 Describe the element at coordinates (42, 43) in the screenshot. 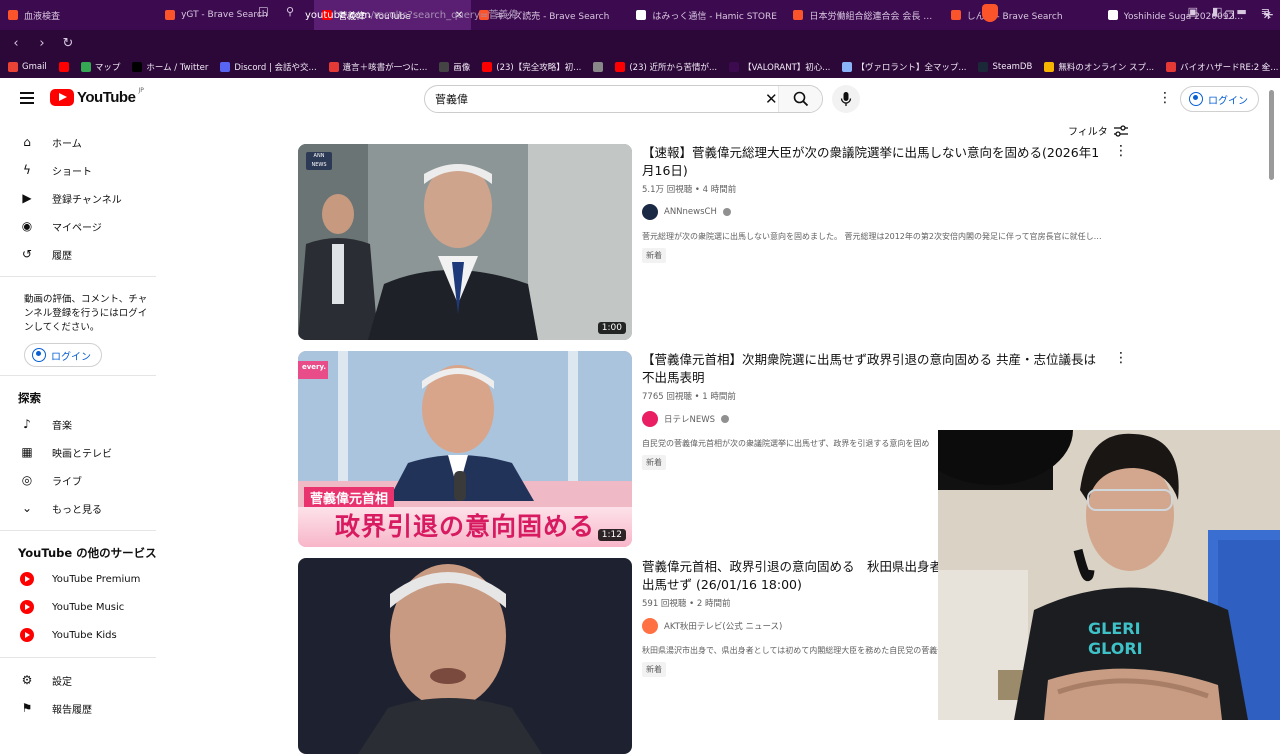

I see `forward-icon: ›` at that location.